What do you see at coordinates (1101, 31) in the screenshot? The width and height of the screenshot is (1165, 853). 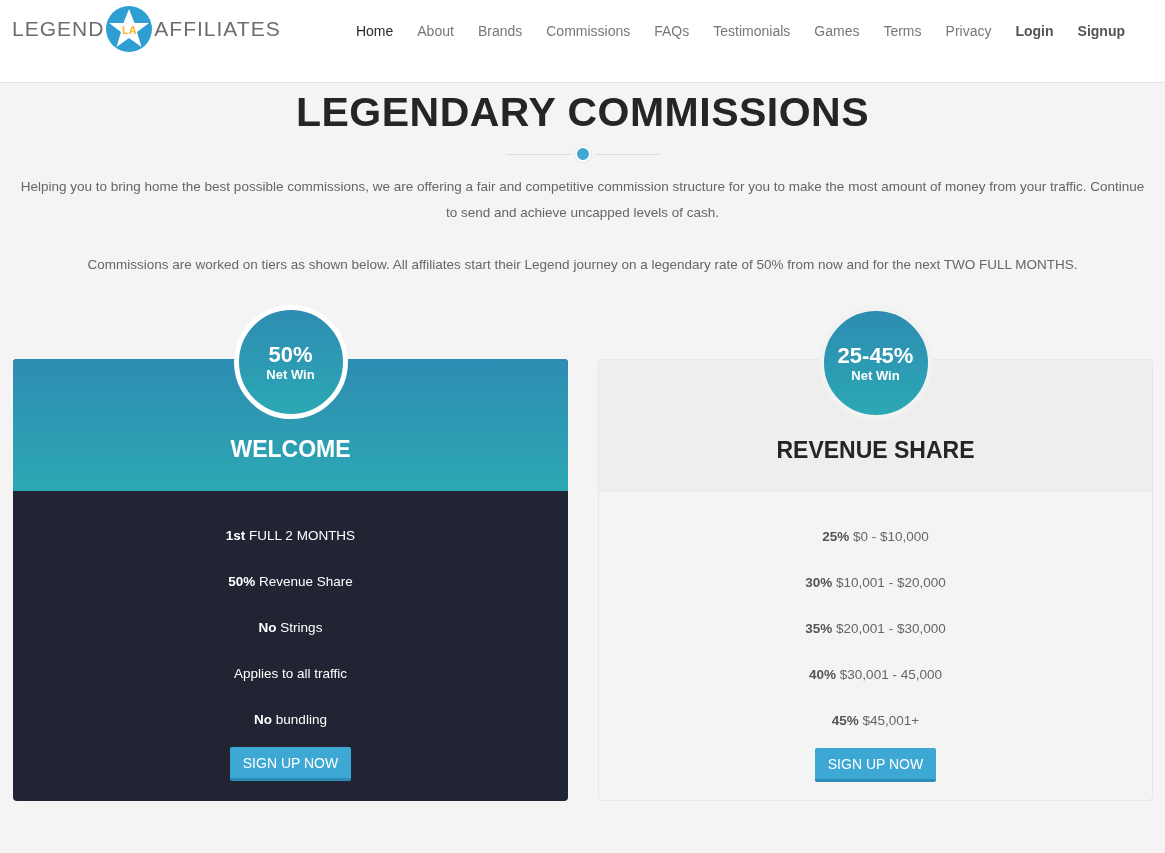 I see `account-link: Signup` at bounding box center [1101, 31].